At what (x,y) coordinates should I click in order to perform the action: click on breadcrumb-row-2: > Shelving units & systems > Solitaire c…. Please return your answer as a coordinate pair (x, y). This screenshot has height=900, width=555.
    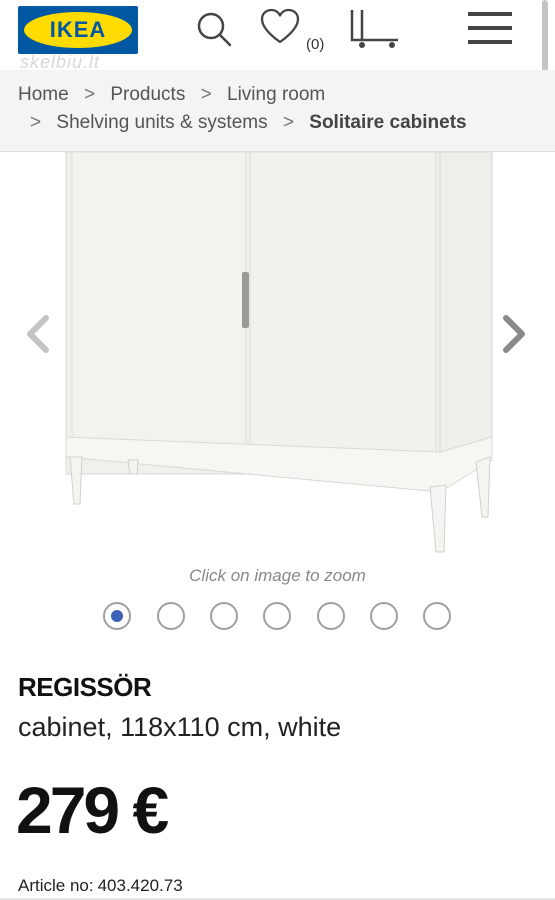
    Looking at the image, I should click on (248, 123).